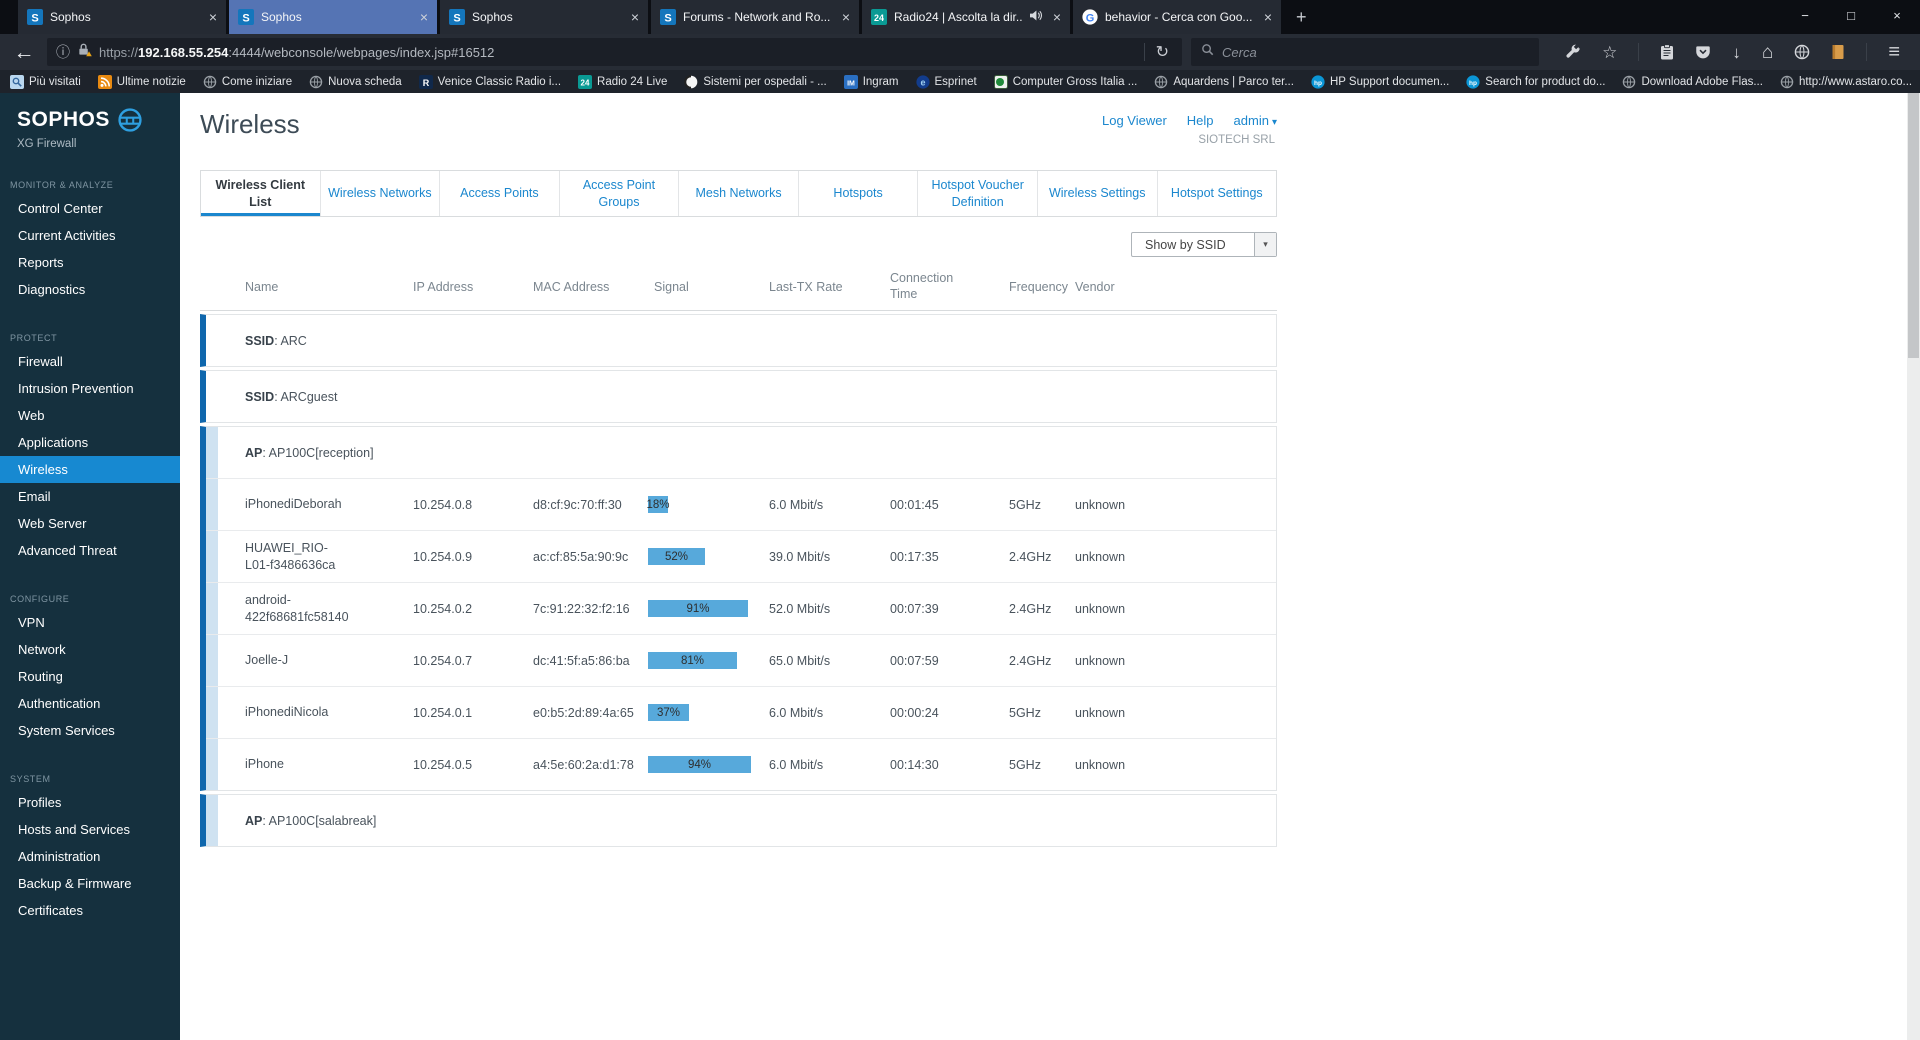  I want to click on sidebar-item-diagnostics: Diagnostics, so click(90, 289).